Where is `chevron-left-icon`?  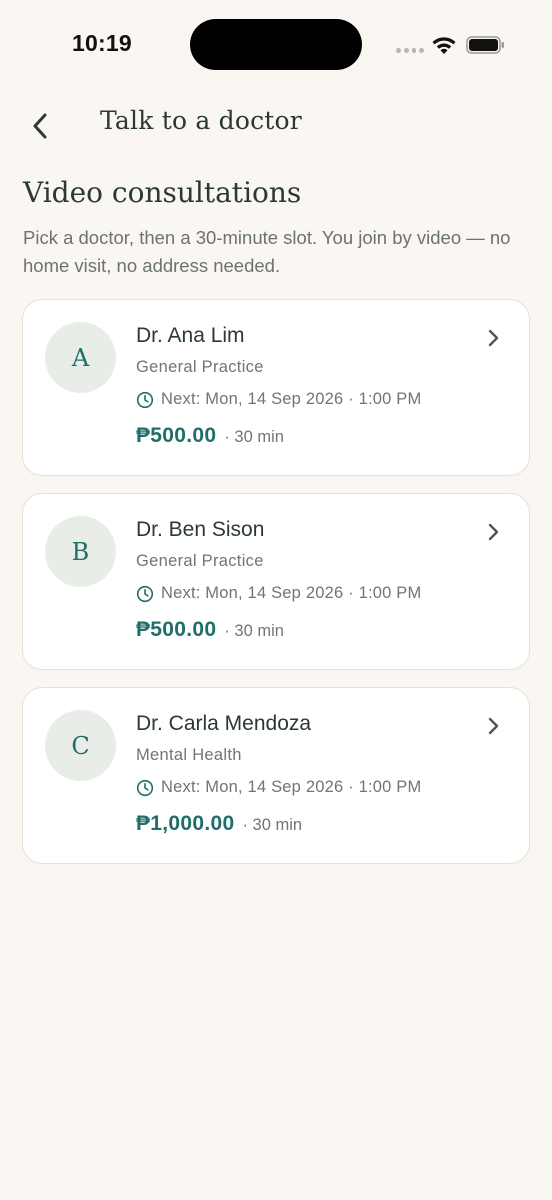
chevron-left-icon is located at coordinates (40, 126).